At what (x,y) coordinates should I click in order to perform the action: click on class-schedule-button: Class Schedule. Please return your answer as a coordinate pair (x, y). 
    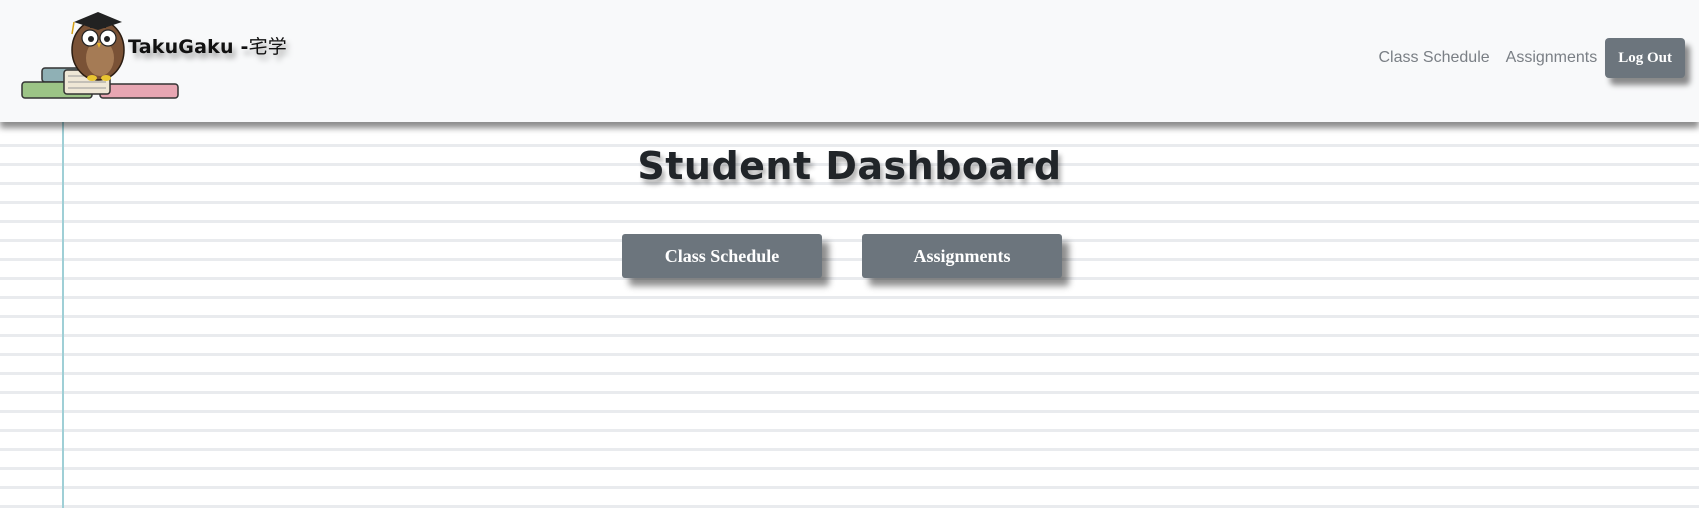
    Looking at the image, I should click on (722, 256).